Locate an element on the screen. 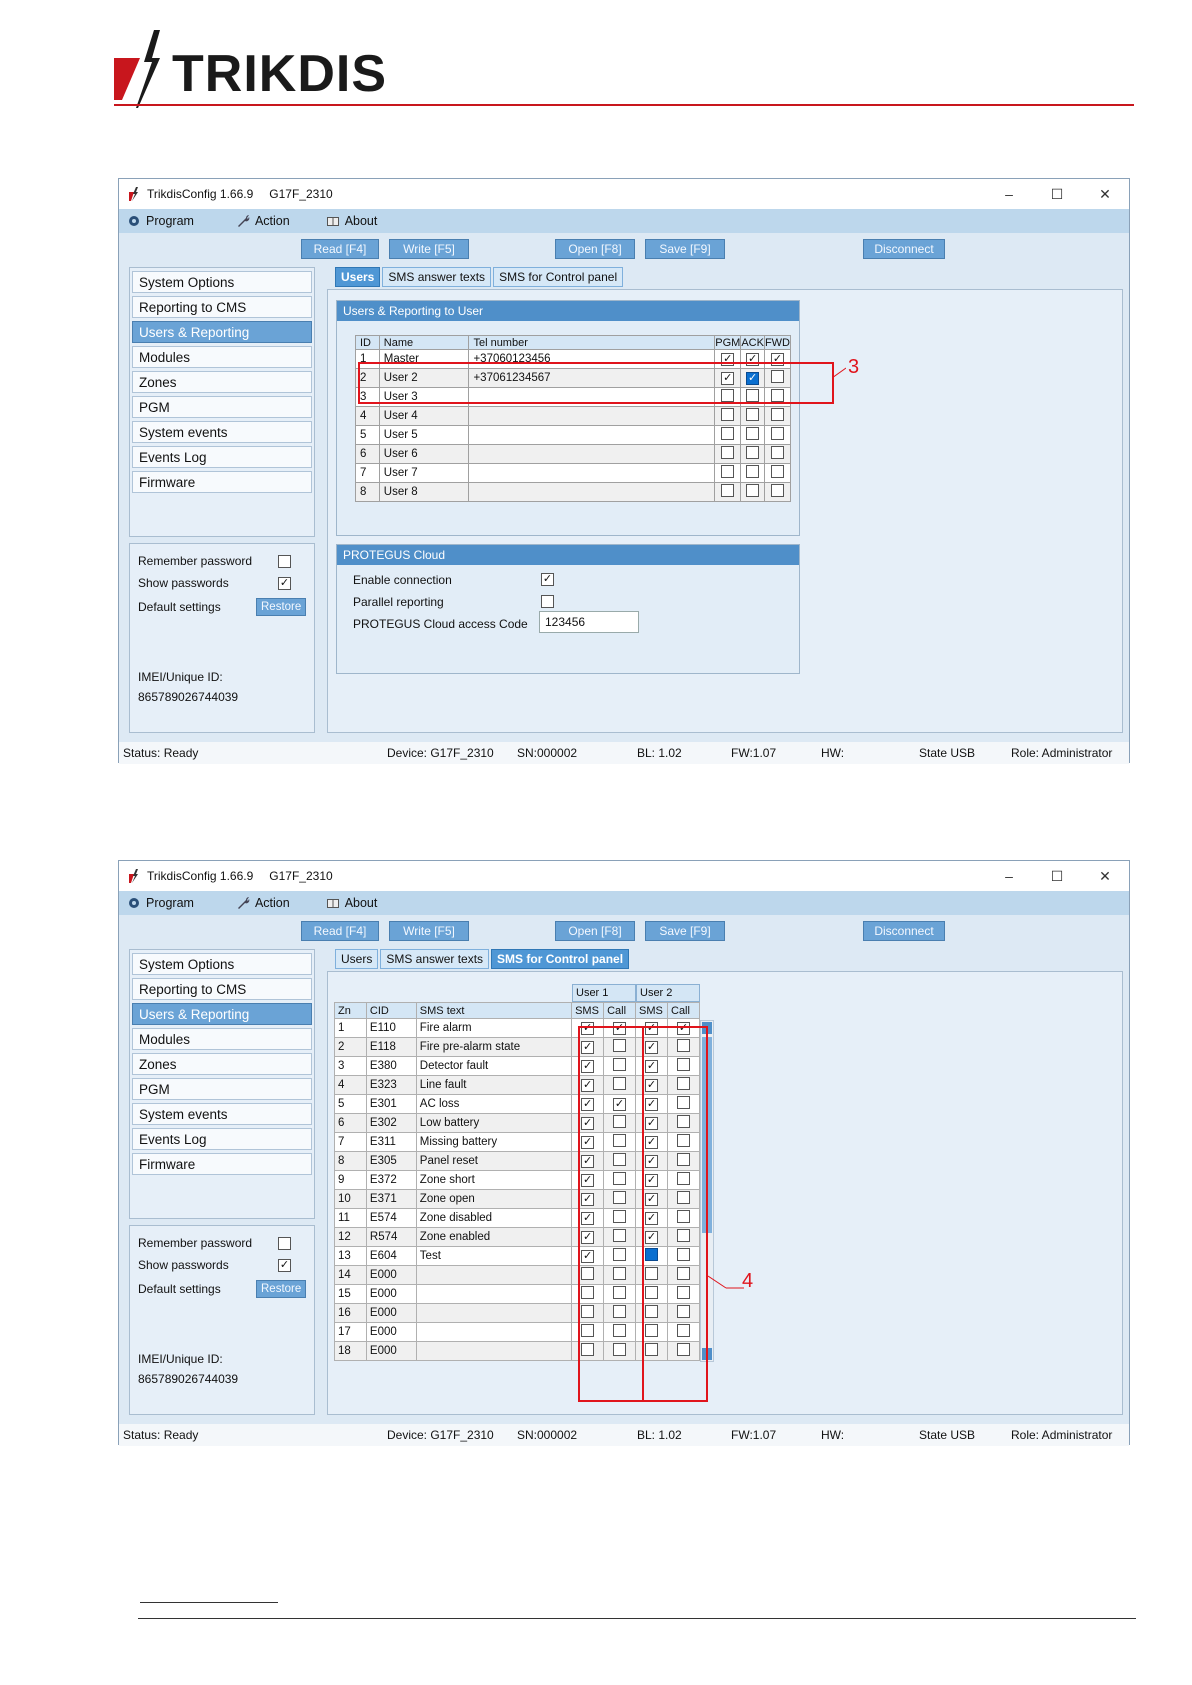  zone-cid: E118 is located at coordinates (391, 1047).